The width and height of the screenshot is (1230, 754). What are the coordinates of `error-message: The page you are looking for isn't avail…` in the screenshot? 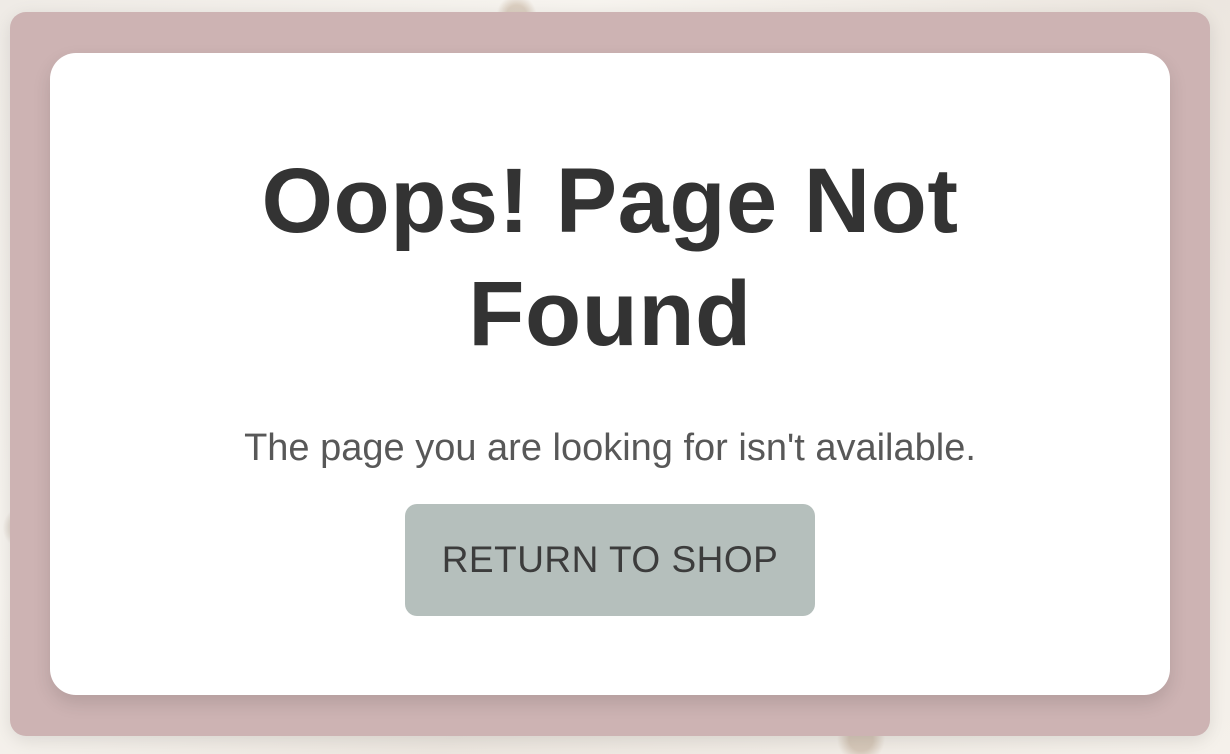 It's located at (610, 448).